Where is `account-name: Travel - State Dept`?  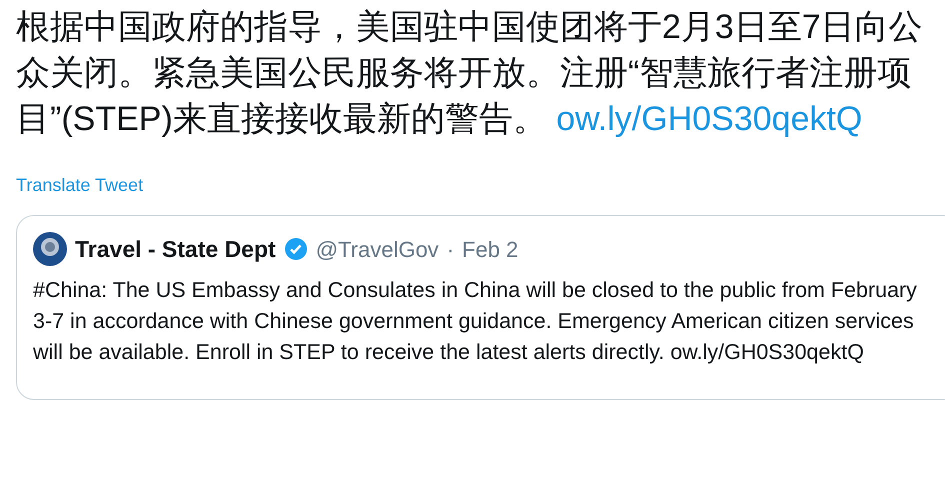 account-name: Travel - State Dept is located at coordinates (175, 249).